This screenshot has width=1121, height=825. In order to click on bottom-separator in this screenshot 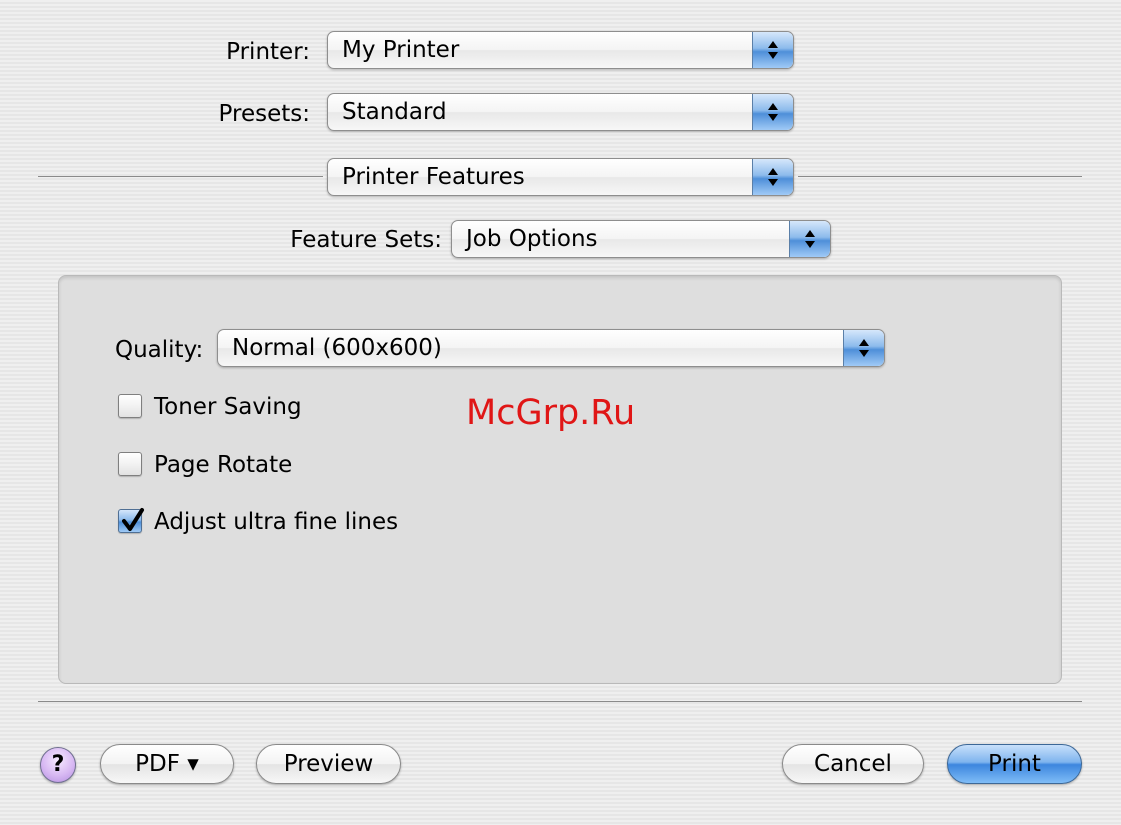, I will do `click(560, 701)`.